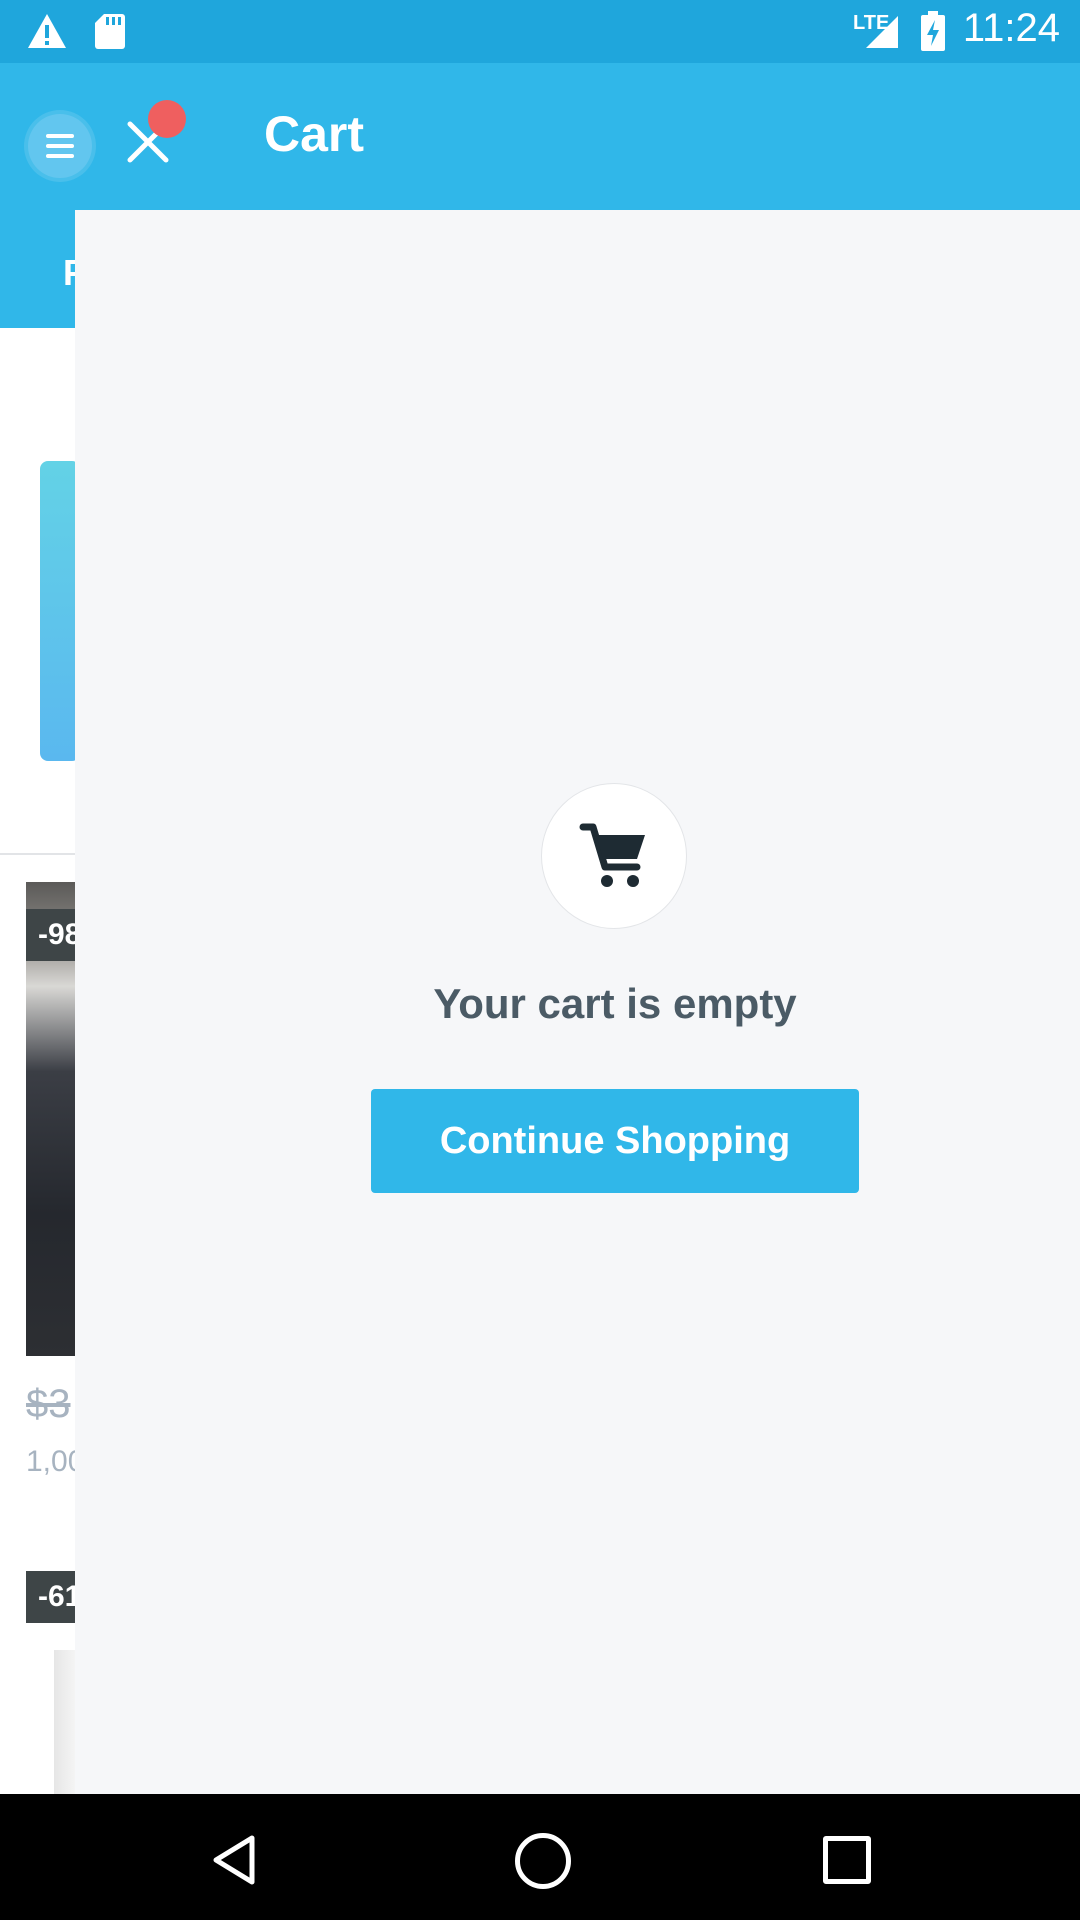 The image size is (1080, 1920). Describe the element at coordinates (37, 854) in the screenshot. I see `background-divider` at that location.